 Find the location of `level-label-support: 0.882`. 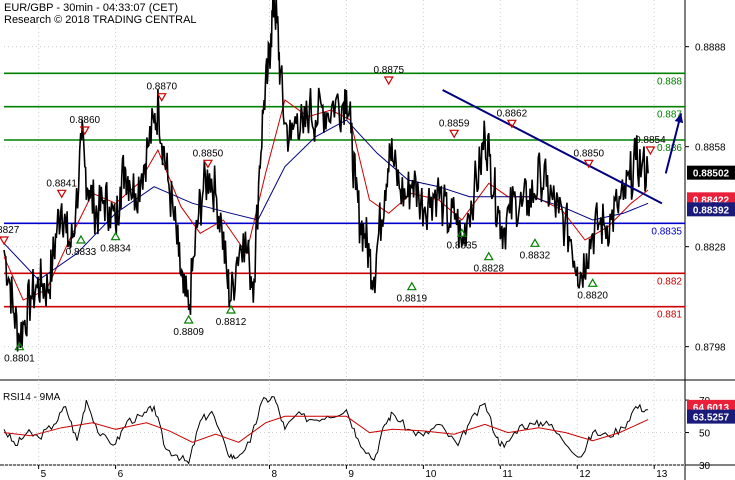

level-label-support: 0.882 is located at coordinates (669, 281).